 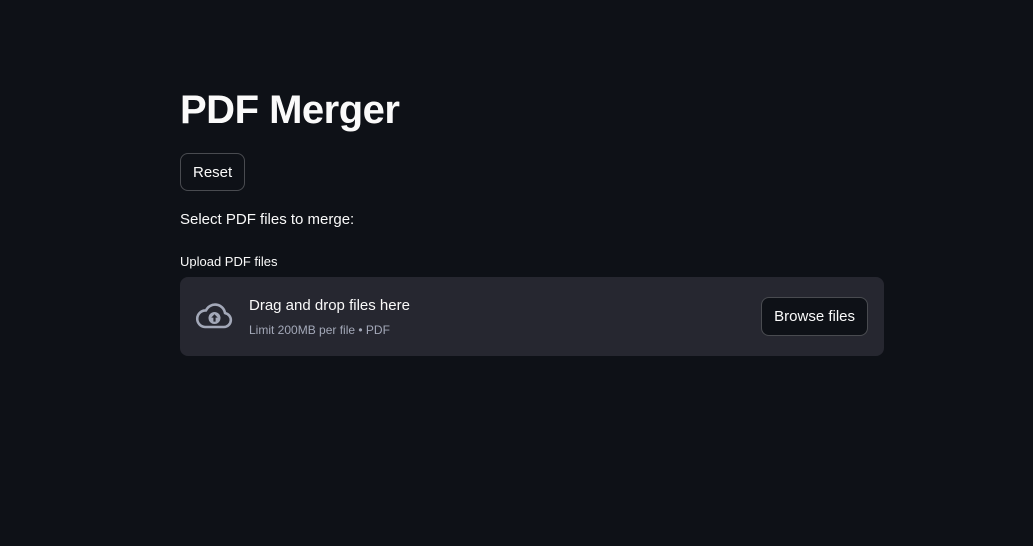 What do you see at coordinates (329, 305) in the screenshot?
I see `dropzone-instruction: Drag and drop files here` at bounding box center [329, 305].